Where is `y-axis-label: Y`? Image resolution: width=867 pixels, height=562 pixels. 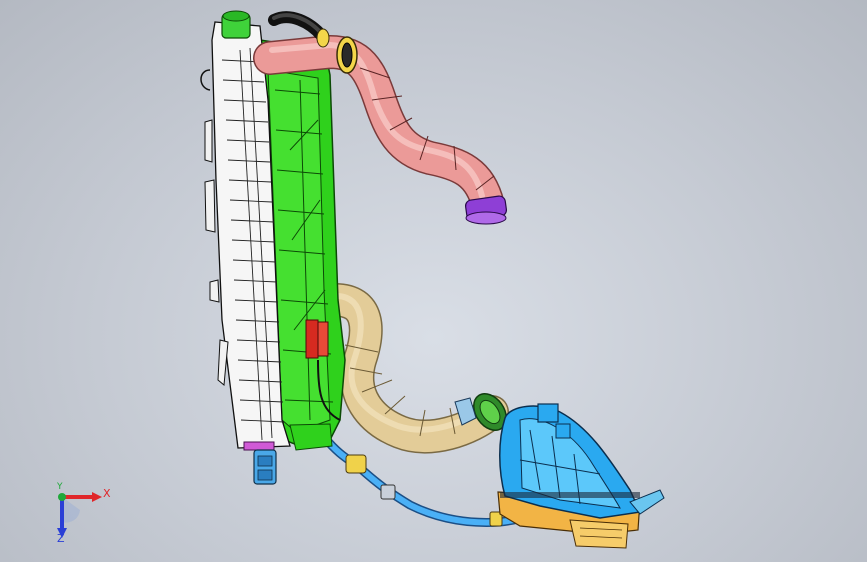
y-axis-label: Y is located at coordinates (60, 487).